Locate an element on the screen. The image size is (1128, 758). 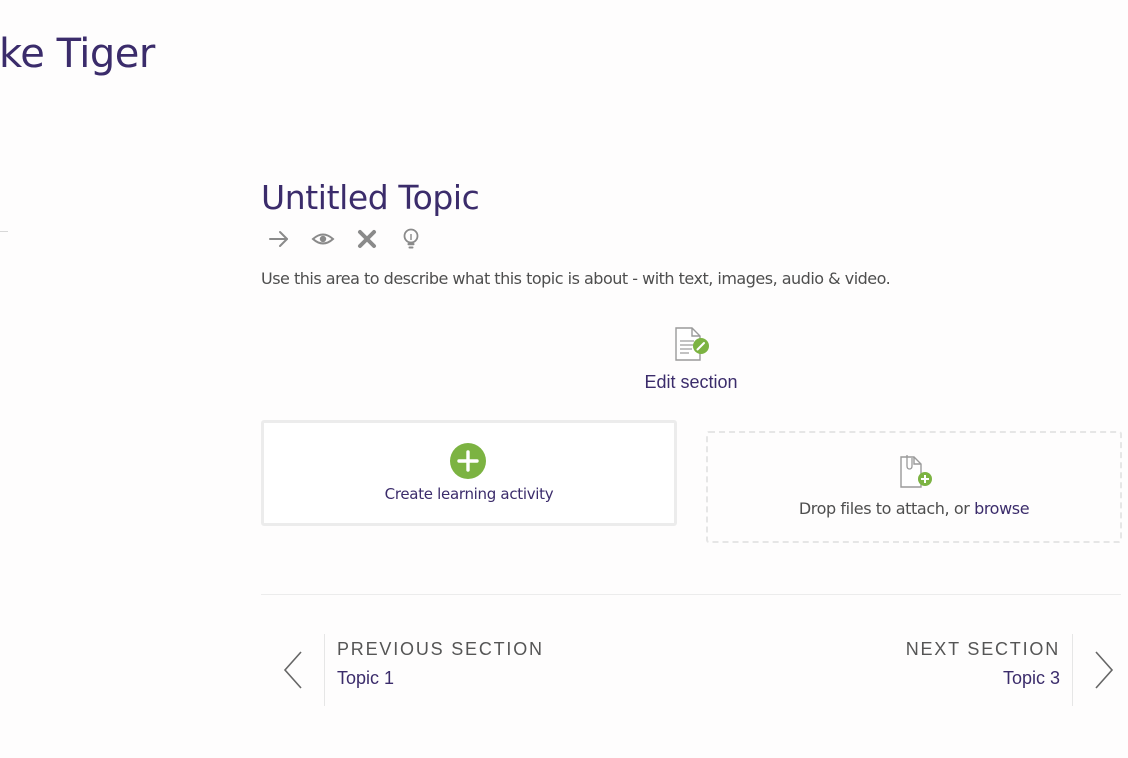
edit-section-label: Edit section is located at coordinates (691, 382).